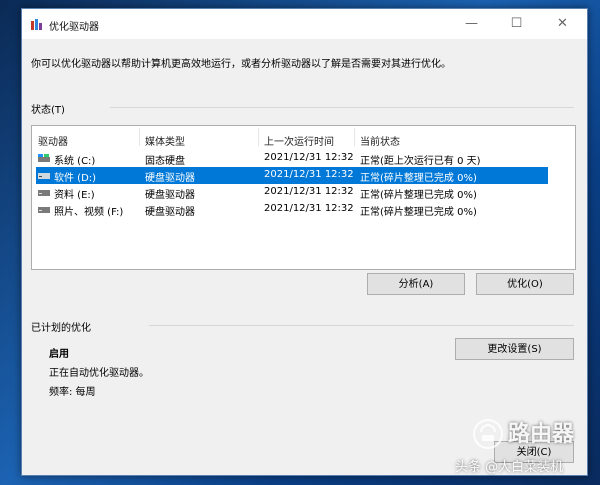  I want to click on media-type: 固态硬盘, so click(165, 161).